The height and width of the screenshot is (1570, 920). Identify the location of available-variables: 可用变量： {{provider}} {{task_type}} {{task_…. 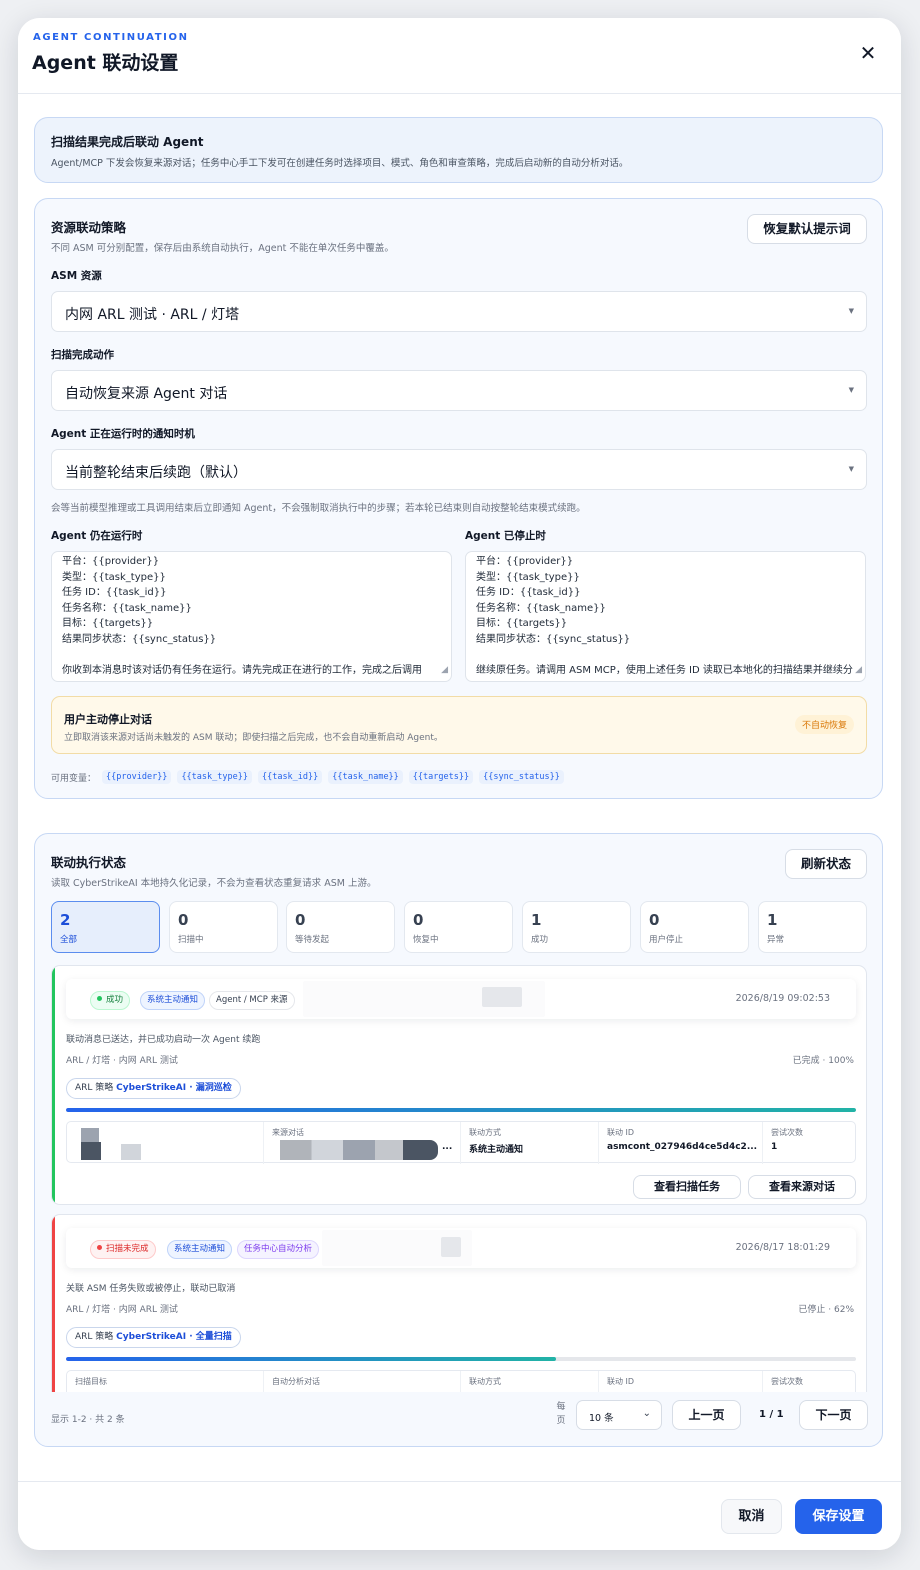
(307, 777).